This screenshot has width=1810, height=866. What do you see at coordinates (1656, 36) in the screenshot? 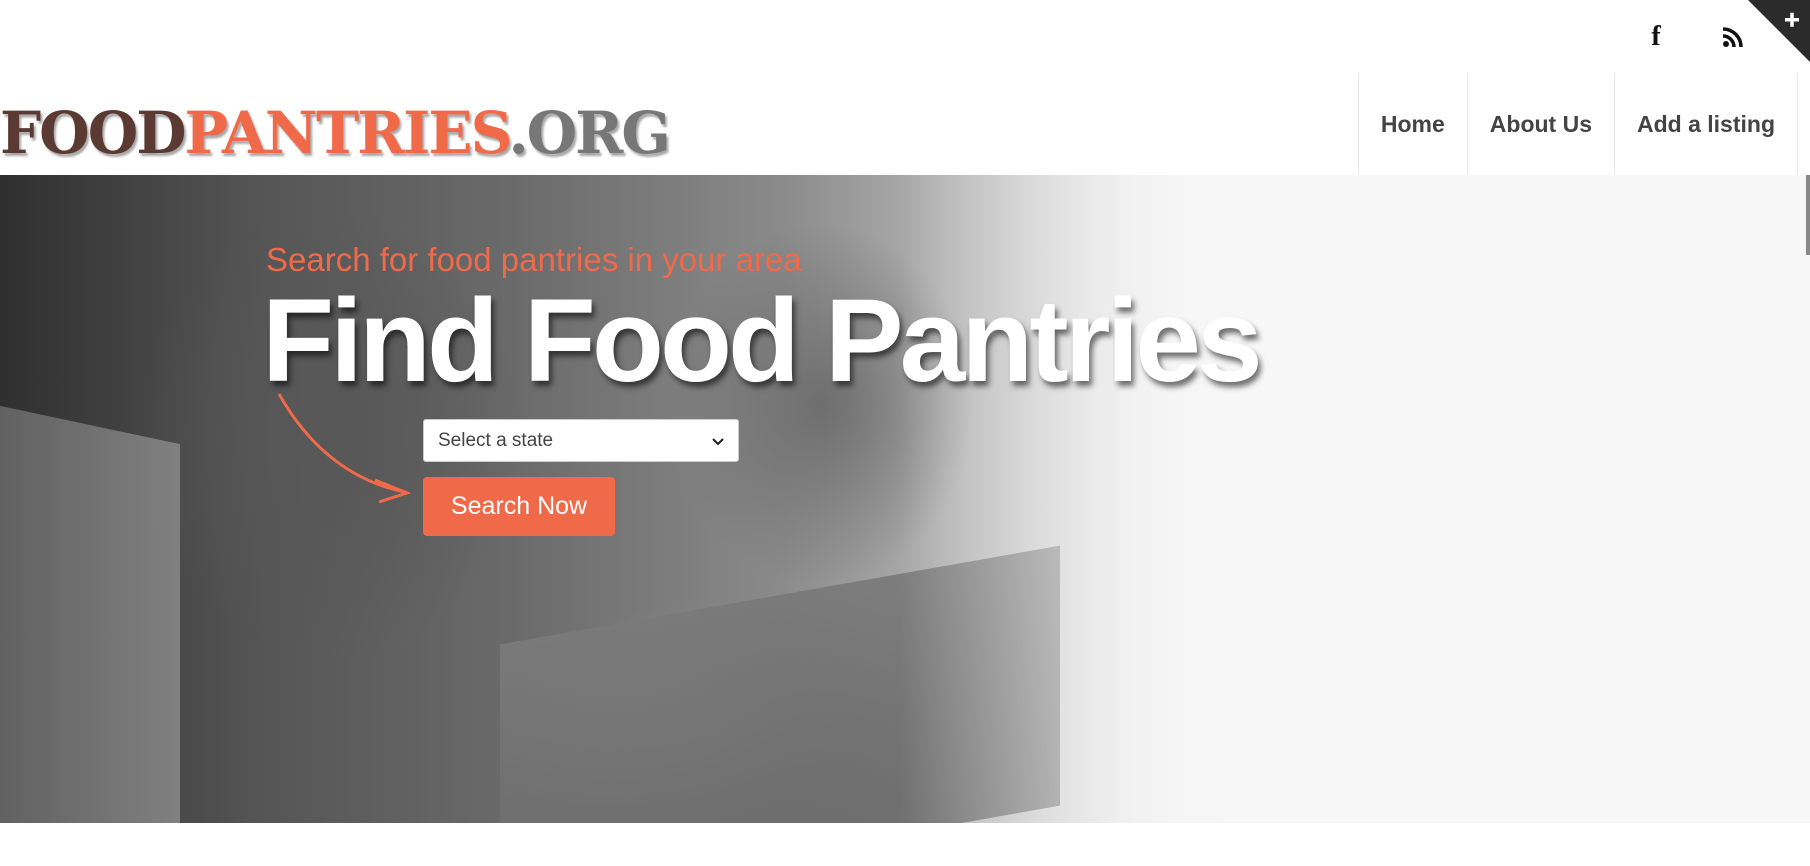
I see `facebook-icon: f` at bounding box center [1656, 36].